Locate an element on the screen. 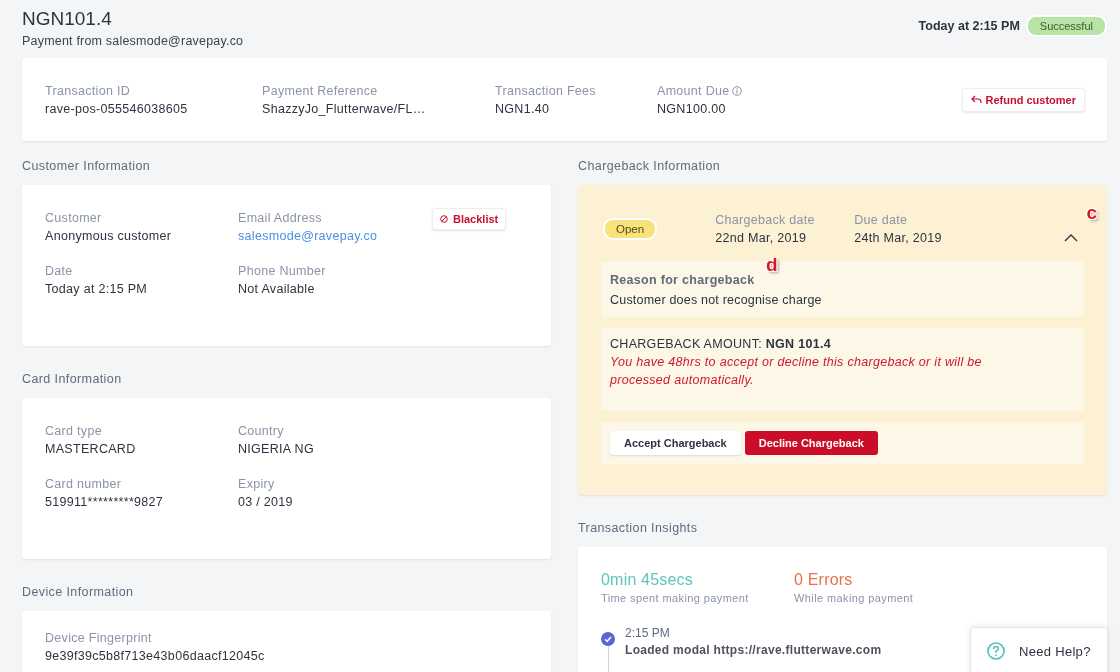 Image resolution: width=1120 pixels, height=672 pixels. section-heading: Customer Information is located at coordinates (87, 166).